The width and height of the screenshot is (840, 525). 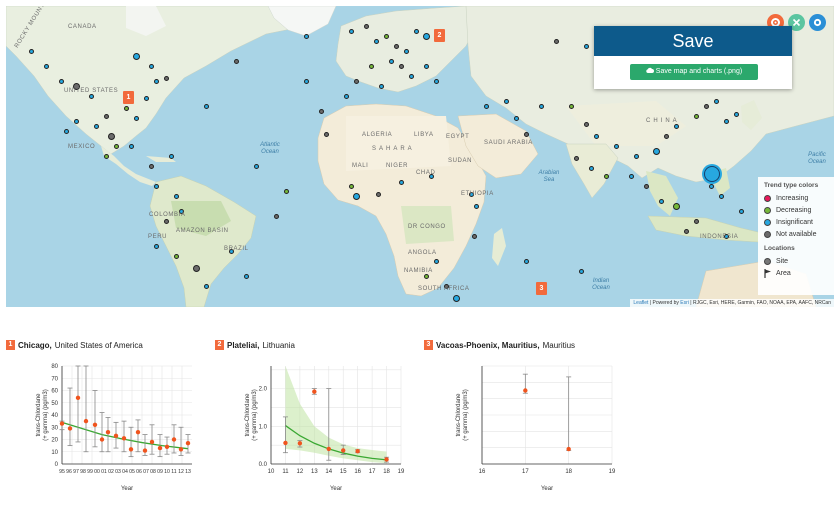 I want to click on map-pin-2: 2, so click(x=439, y=35).